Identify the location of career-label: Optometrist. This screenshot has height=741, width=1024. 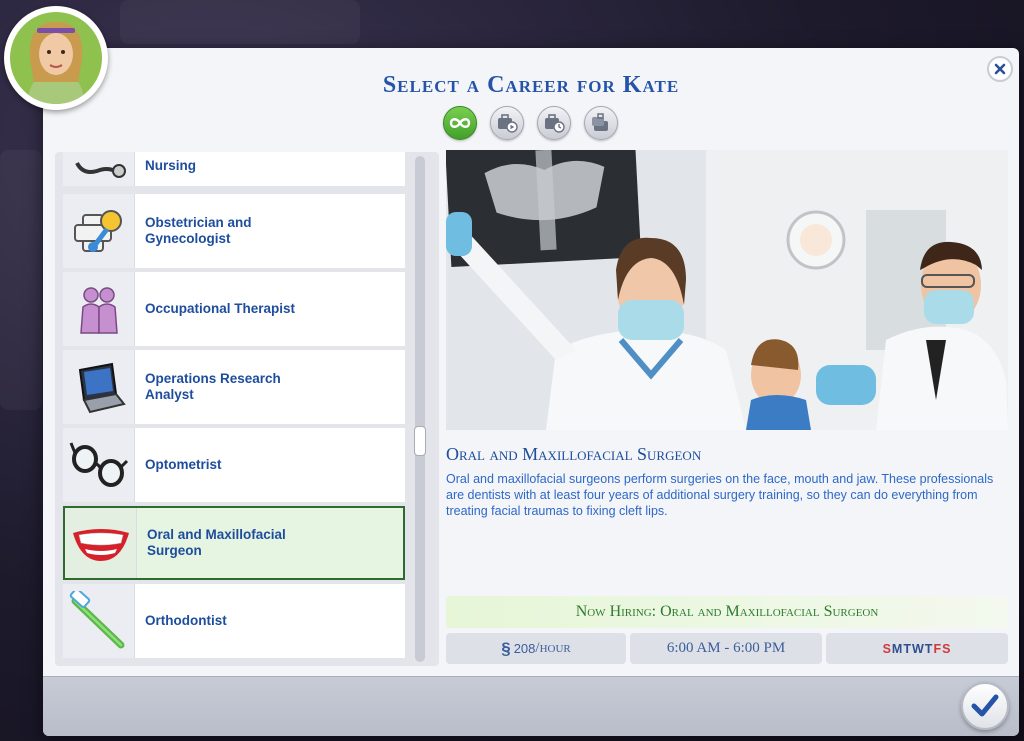
(183, 464).